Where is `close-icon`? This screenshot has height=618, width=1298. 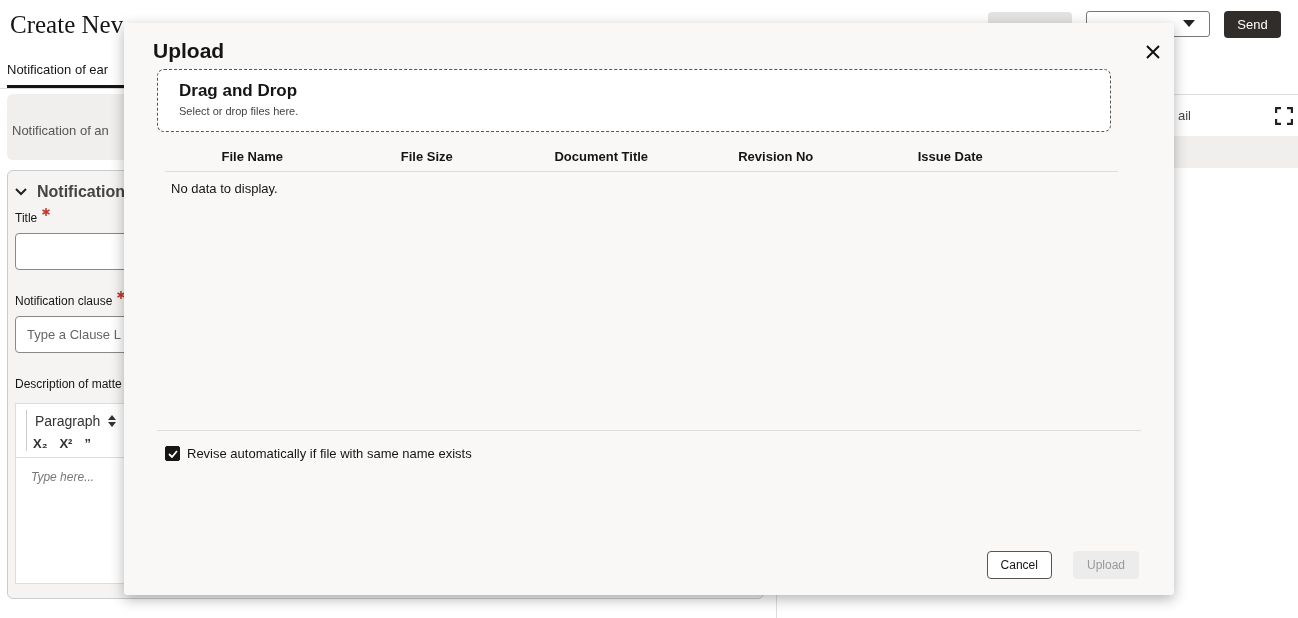
close-icon is located at coordinates (1153, 52).